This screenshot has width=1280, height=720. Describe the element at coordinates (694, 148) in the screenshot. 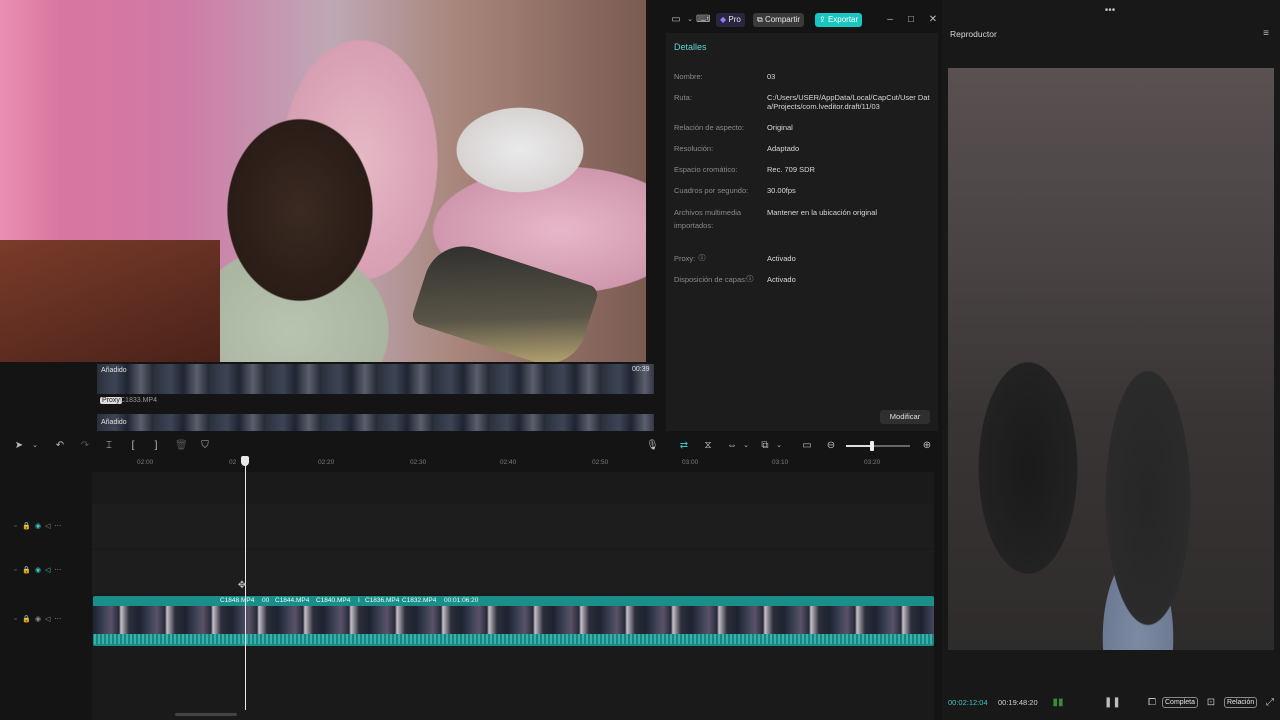

I see `resolution-label: Resolución:` at that location.